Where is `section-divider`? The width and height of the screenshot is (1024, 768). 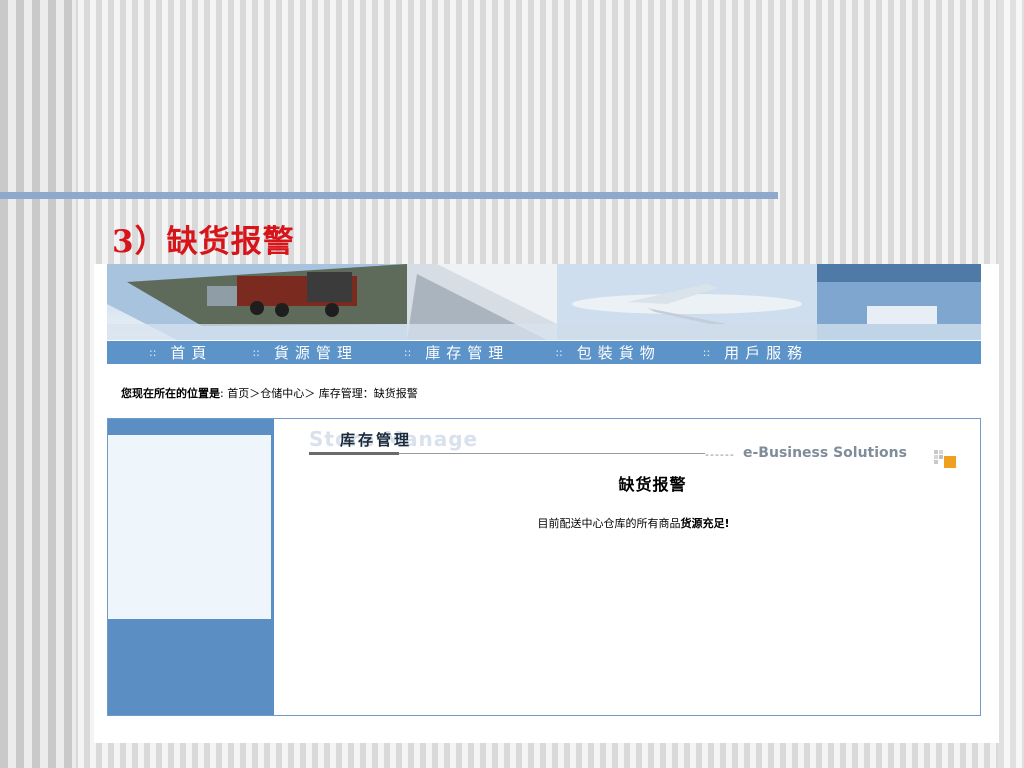 section-divider is located at coordinates (552, 453).